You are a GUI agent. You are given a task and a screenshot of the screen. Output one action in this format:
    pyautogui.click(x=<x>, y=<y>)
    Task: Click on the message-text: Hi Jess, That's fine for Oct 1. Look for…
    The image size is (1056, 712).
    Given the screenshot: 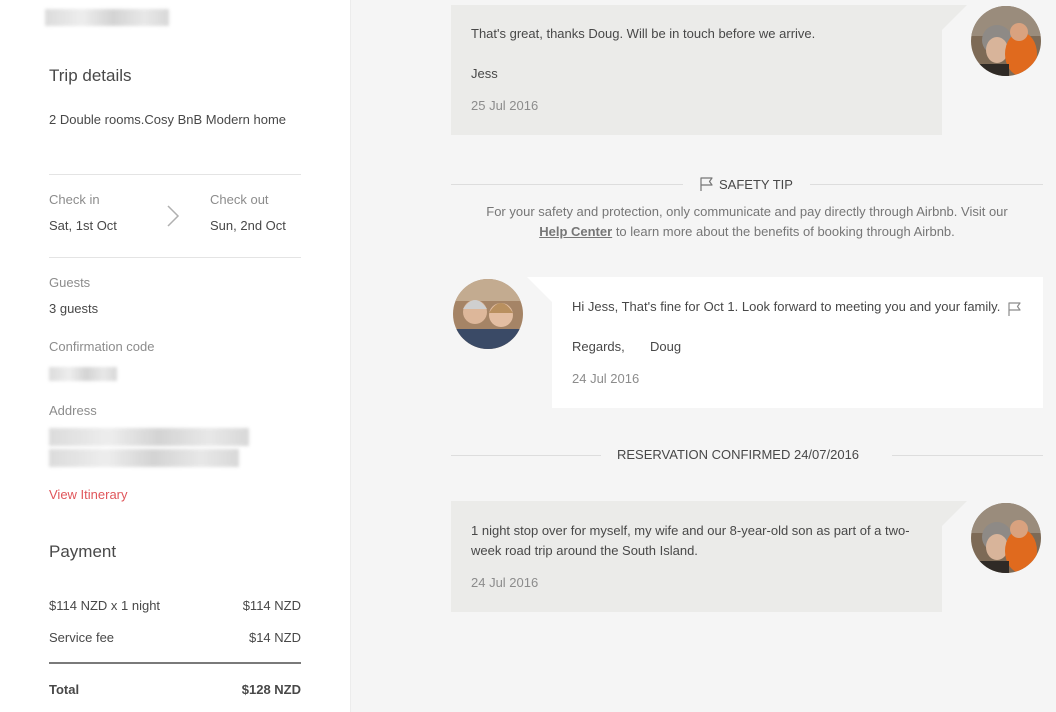 What is the action you would take?
    pyautogui.click(x=786, y=306)
    